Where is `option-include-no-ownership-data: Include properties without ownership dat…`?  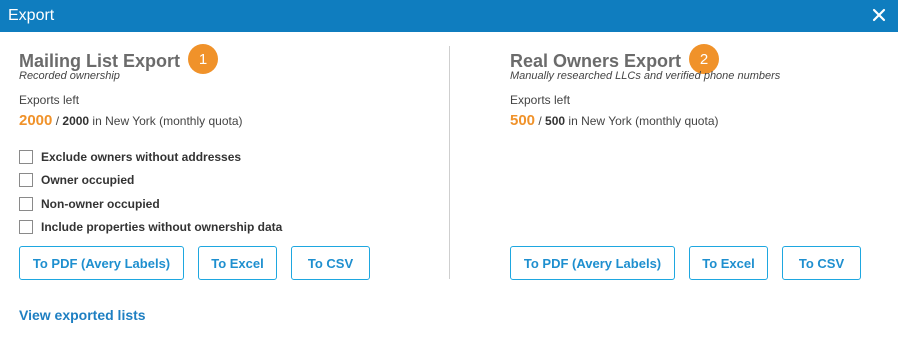
option-include-no-ownership-data: Include properties without ownership dat… is located at coordinates (150, 228).